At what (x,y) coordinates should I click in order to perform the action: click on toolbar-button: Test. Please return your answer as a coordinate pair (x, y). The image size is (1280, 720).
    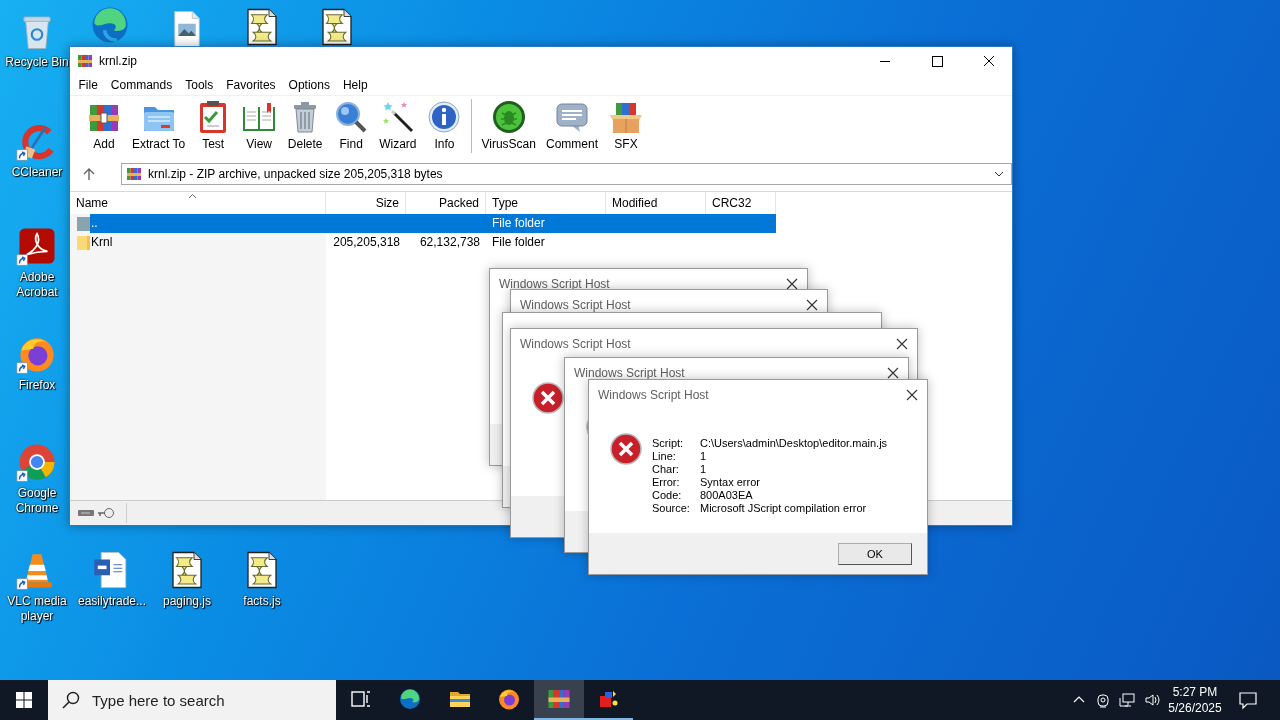
    Looking at the image, I should click on (213, 125).